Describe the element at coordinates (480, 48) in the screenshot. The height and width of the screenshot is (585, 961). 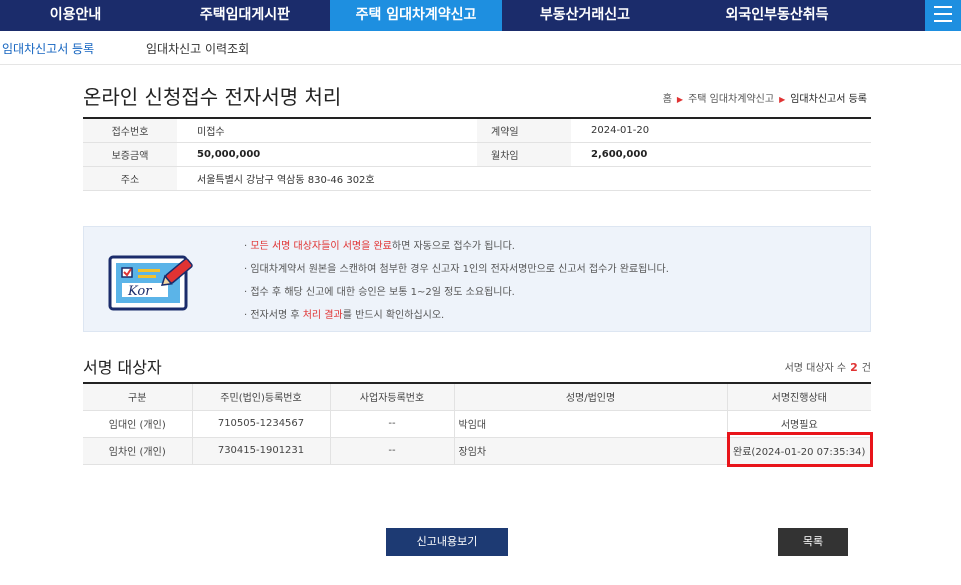
I see `sub-navigation: 임대차신고서 등록 임대차신고 이력조회` at that location.